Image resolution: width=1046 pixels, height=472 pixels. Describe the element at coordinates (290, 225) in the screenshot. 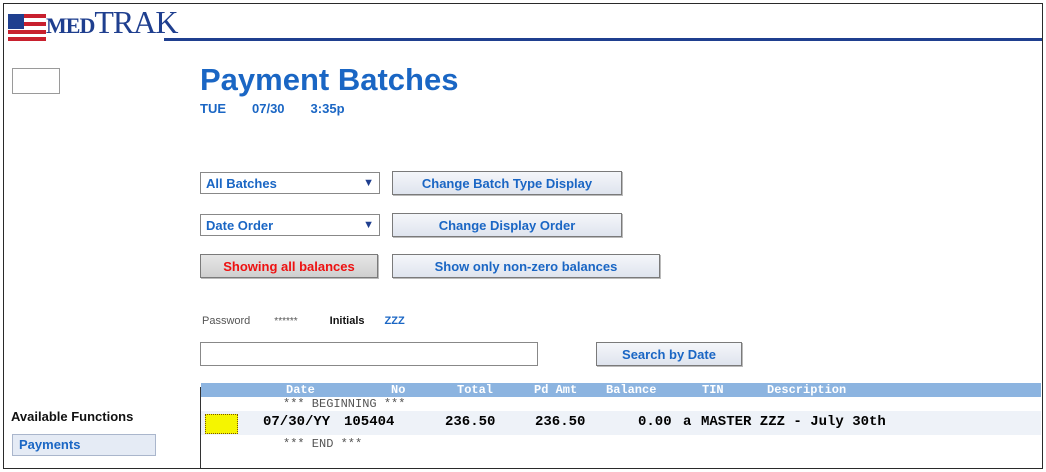

I see `display-order-select: Date Order ▼` at that location.